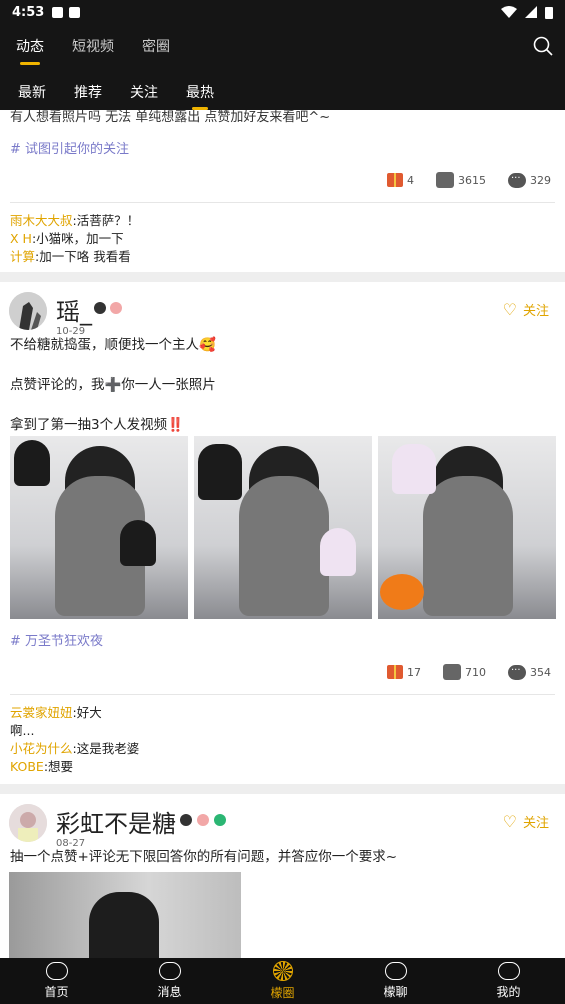 The width and height of the screenshot is (565, 1004). I want to click on comment: 小花为什么:这是我老婆, so click(74, 749).